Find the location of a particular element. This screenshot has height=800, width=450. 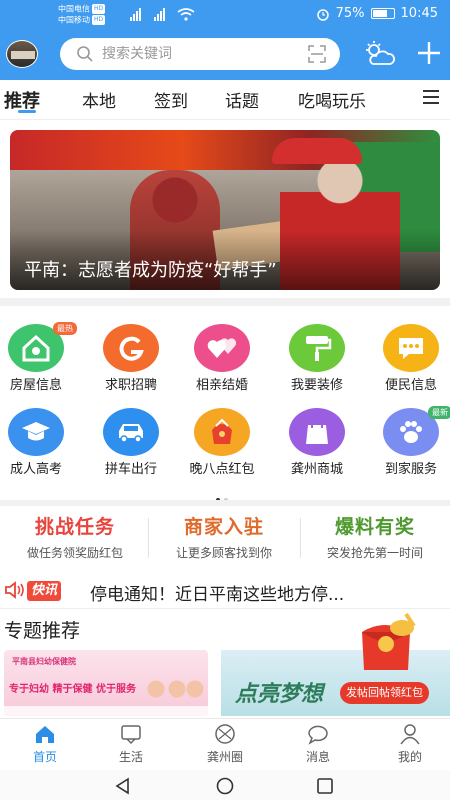

top-header: 中国电信 HD 中国移动 HD 75% 10:45 is located at coordinates (225, 40).